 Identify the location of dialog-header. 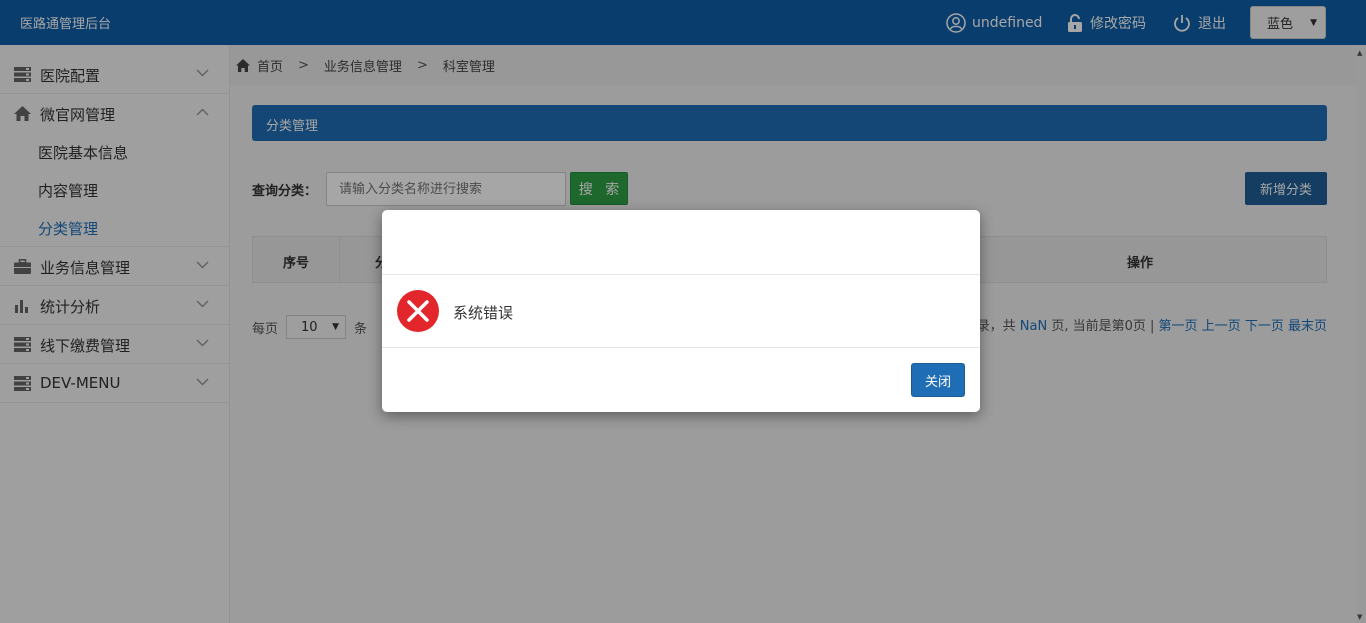
(681, 242).